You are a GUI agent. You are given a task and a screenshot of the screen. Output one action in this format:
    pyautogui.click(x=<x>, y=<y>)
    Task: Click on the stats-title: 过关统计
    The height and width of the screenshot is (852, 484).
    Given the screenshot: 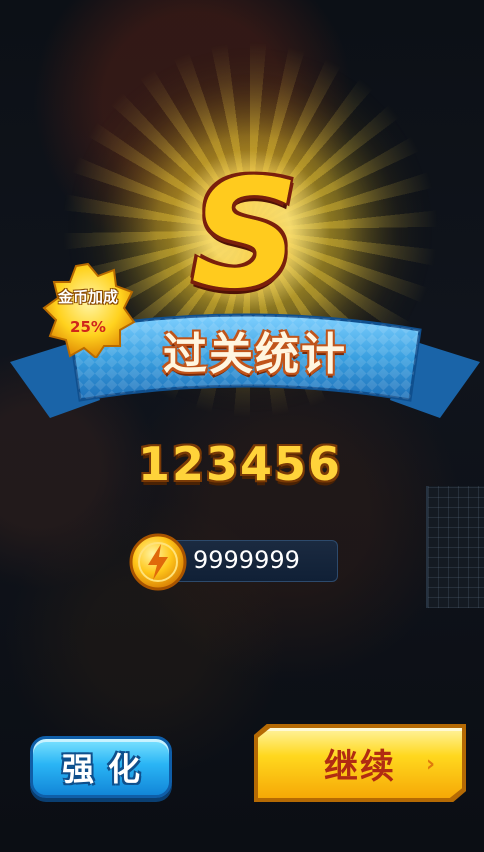 What is the action you would take?
    pyautogui.click(x=255, y=354)
    